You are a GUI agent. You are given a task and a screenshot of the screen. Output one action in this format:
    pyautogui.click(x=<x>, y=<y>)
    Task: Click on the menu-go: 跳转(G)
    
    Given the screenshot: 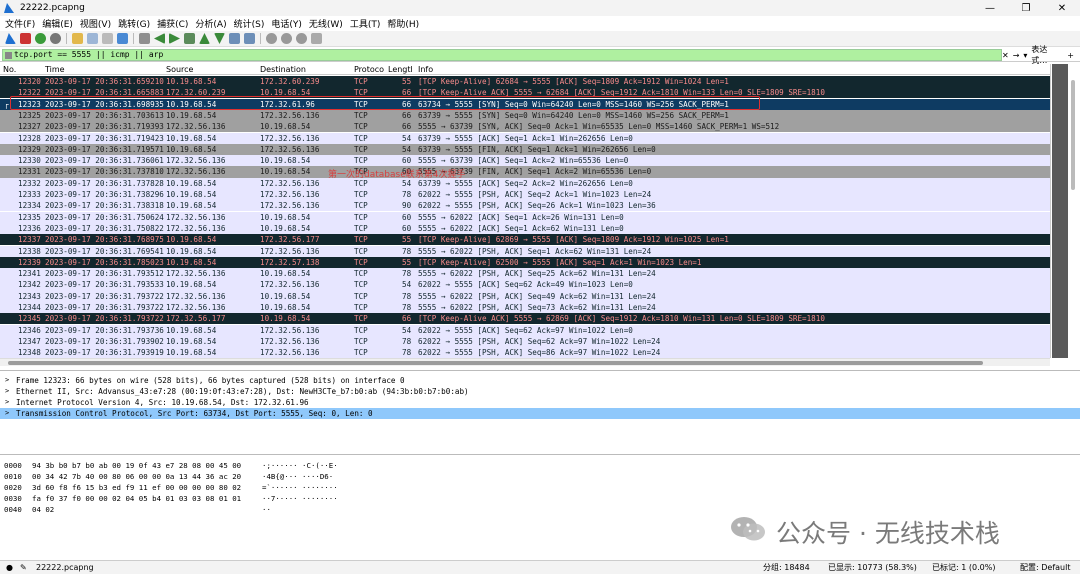 What is the action you would take?
    pyautogui.click(x=134, y=23)
    